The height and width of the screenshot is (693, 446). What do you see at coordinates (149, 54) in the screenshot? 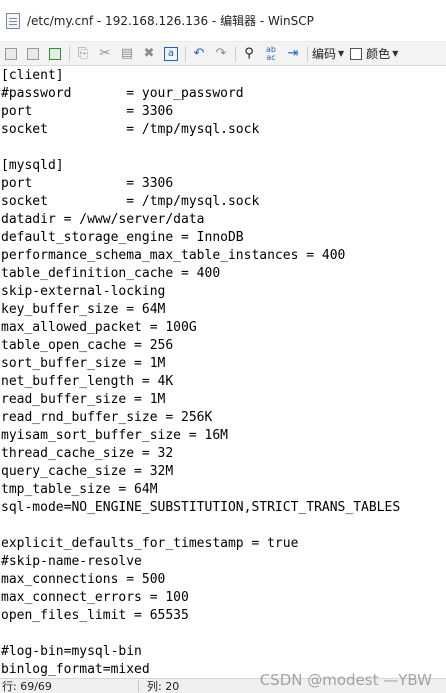
I see `delete-icon: ✖` at bounding box center [149, 54].